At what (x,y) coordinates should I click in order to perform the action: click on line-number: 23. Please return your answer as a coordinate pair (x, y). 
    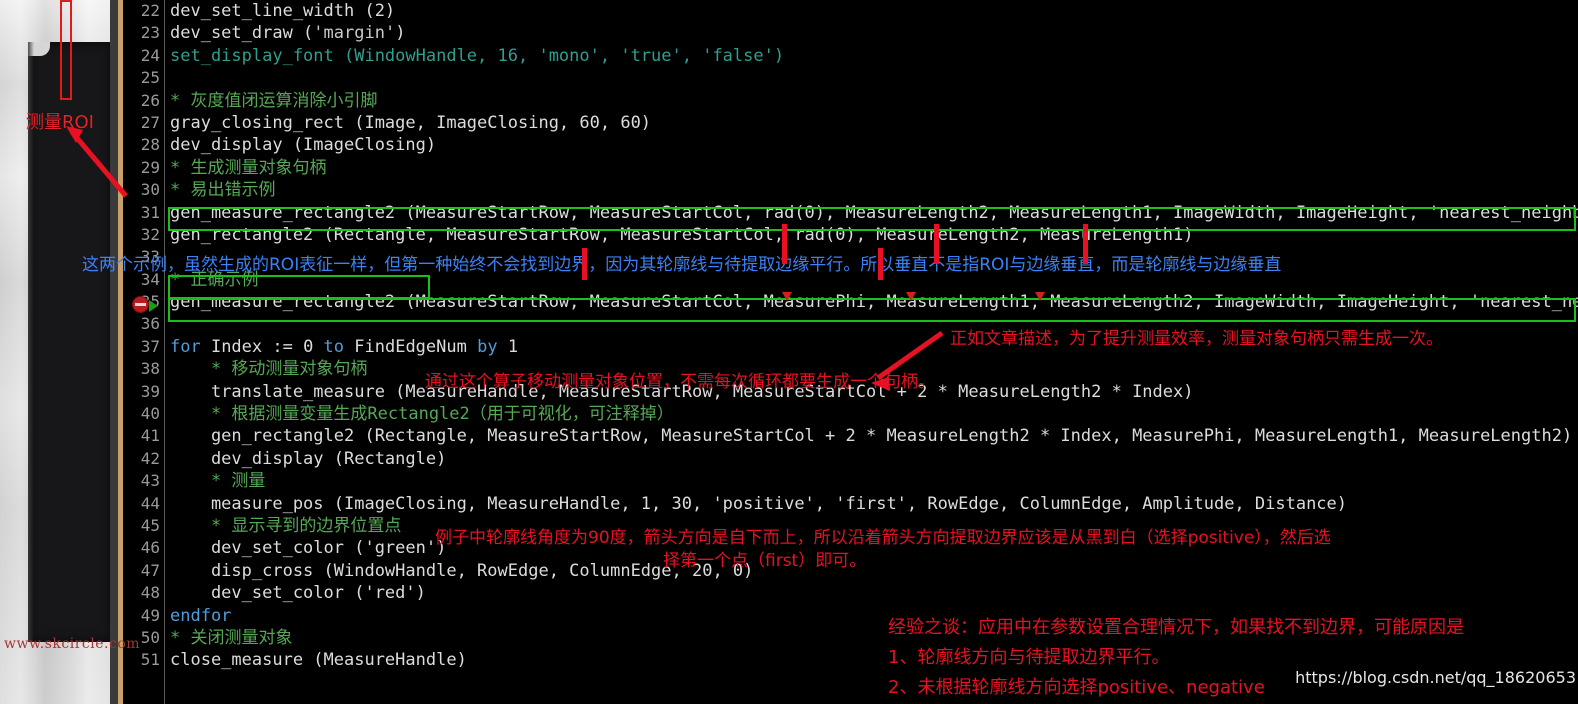
    Looking at the image, I should click on (150, 33).